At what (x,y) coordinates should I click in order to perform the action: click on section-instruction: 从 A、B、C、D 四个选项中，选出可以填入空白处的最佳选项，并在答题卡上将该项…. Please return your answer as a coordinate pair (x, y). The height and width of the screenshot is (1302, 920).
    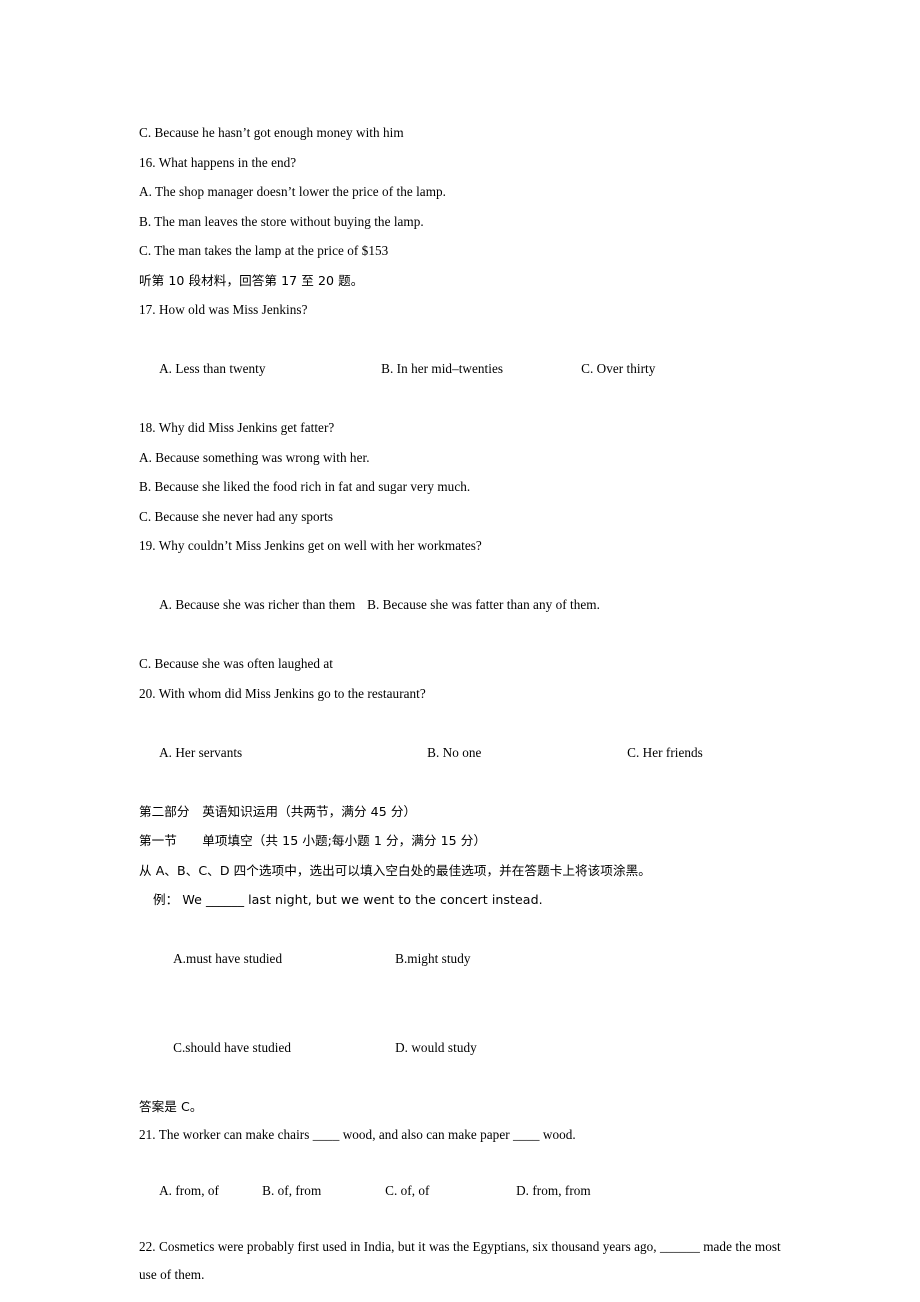
    Looking at the image, I should click on (395, 870).